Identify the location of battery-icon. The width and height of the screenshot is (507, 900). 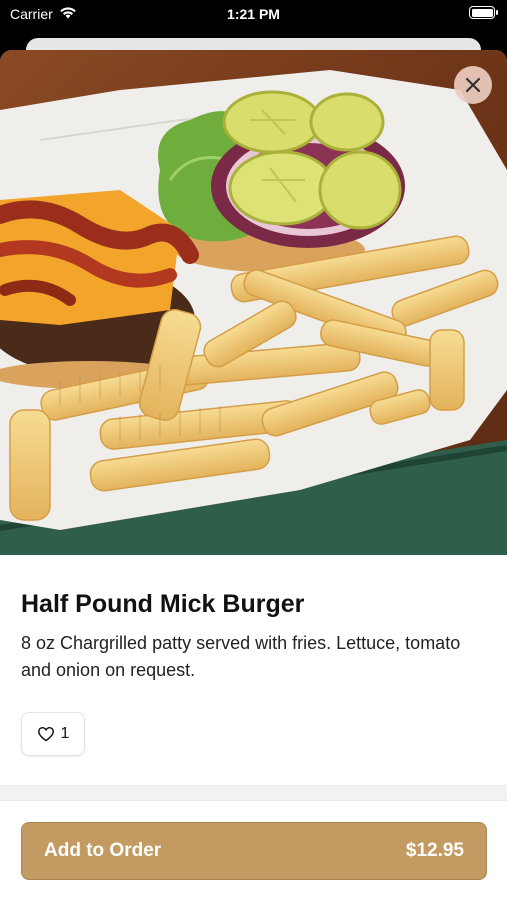
(483, 12).